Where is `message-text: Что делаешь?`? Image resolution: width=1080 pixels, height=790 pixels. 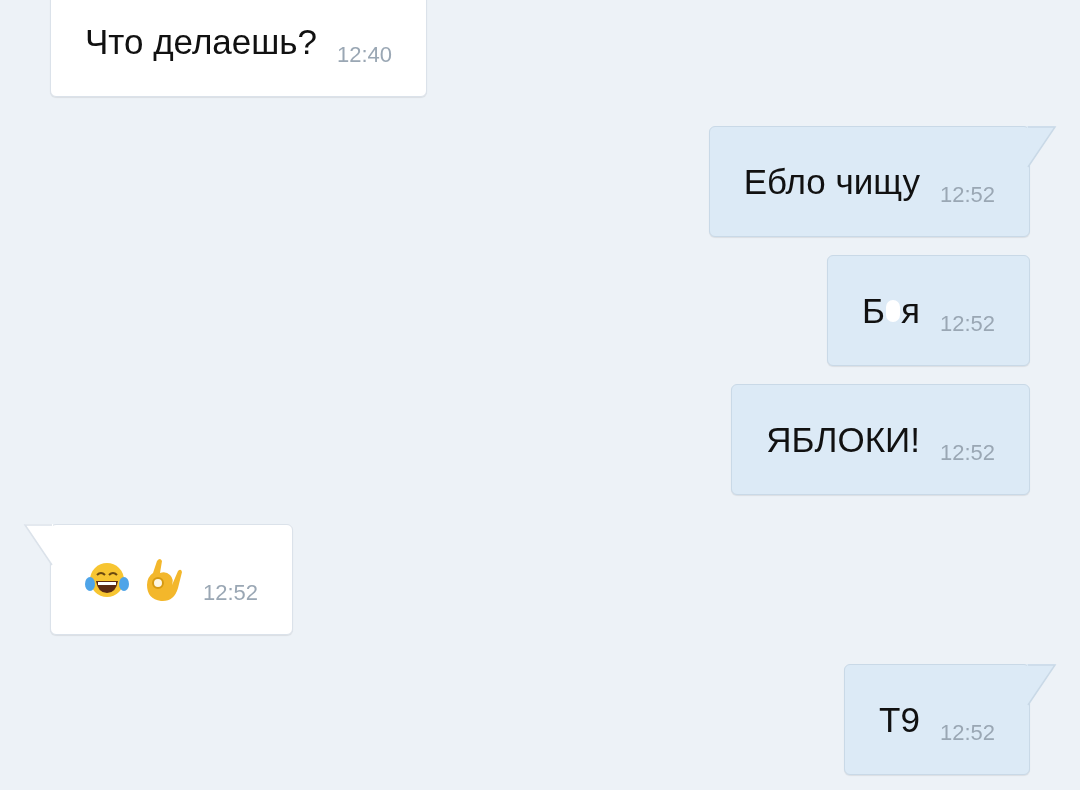
message-text: Что делаешь? is located at coordinates (201, 41).